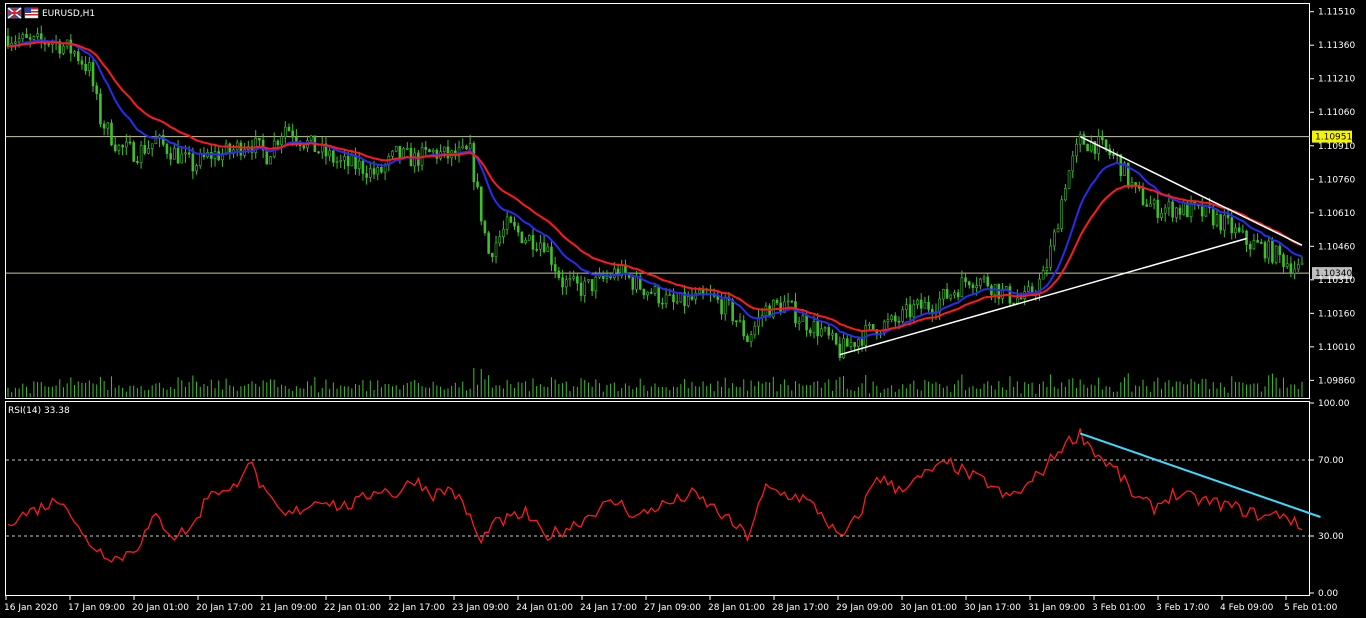  I want to click on price-tick-label: 1.10910, so click(1336, 147).